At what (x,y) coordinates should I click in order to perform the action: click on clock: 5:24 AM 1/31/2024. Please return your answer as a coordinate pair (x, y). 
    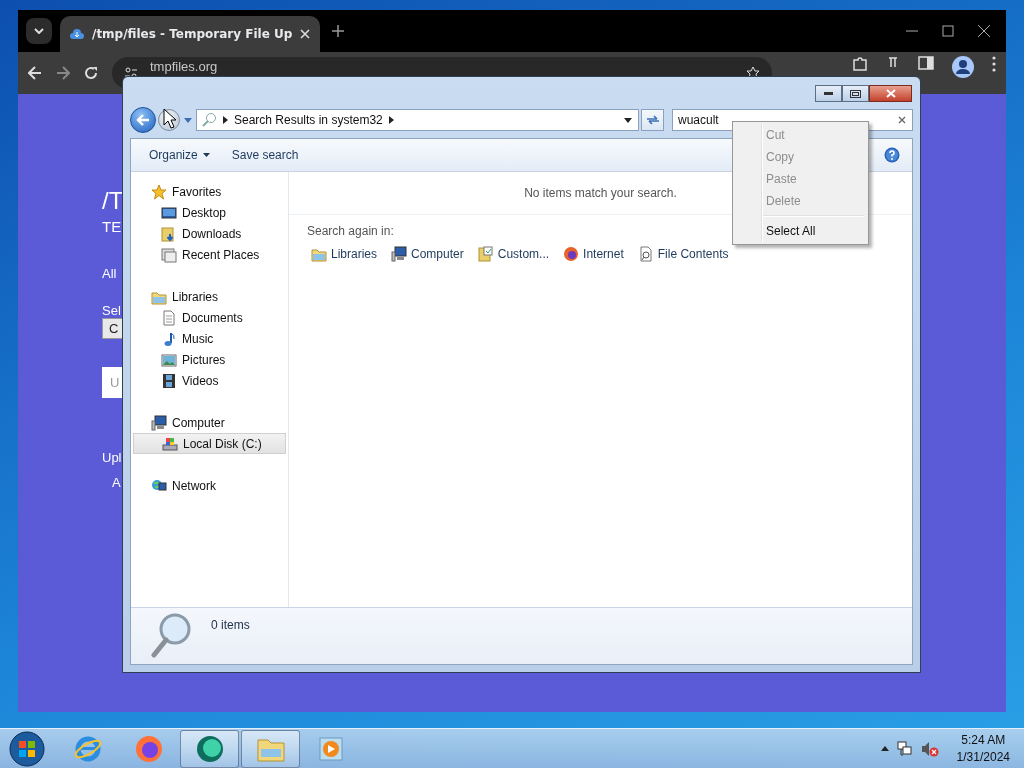
    Looking at the image, I should click on (983, 748).